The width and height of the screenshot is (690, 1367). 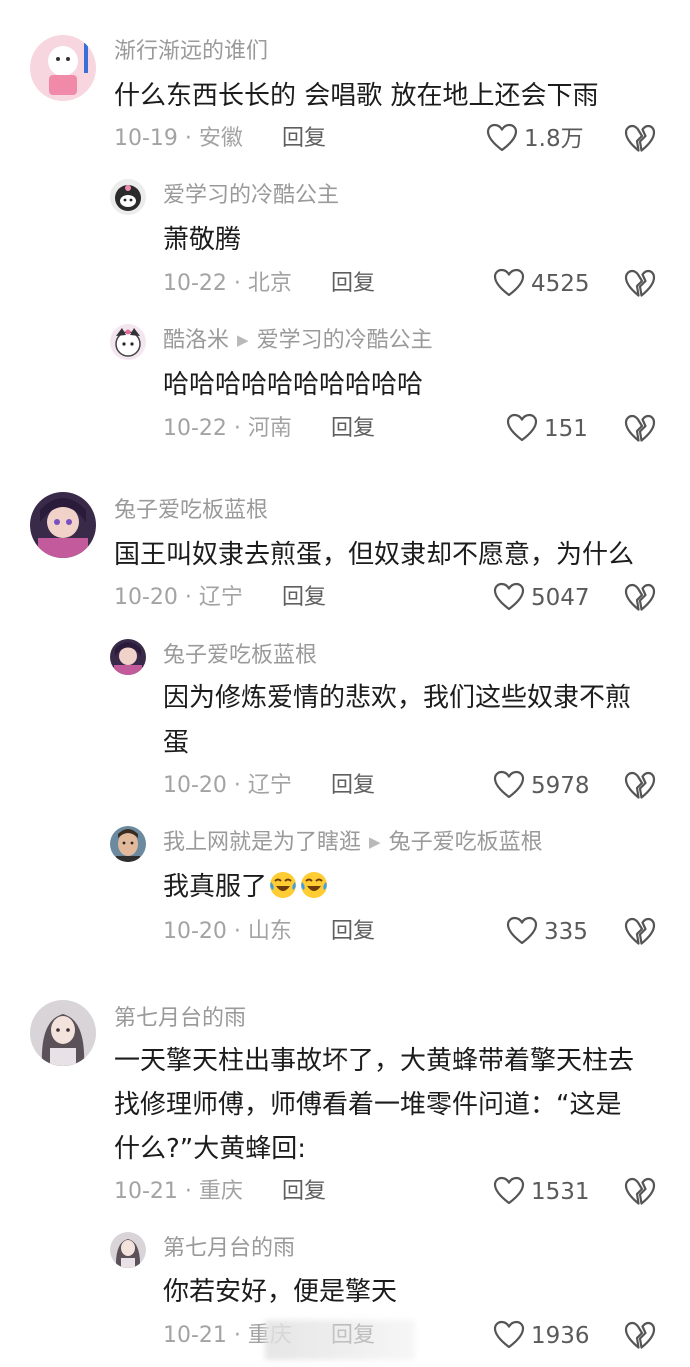 I want to click on like-button: 5047, so click(x=541, y=598).